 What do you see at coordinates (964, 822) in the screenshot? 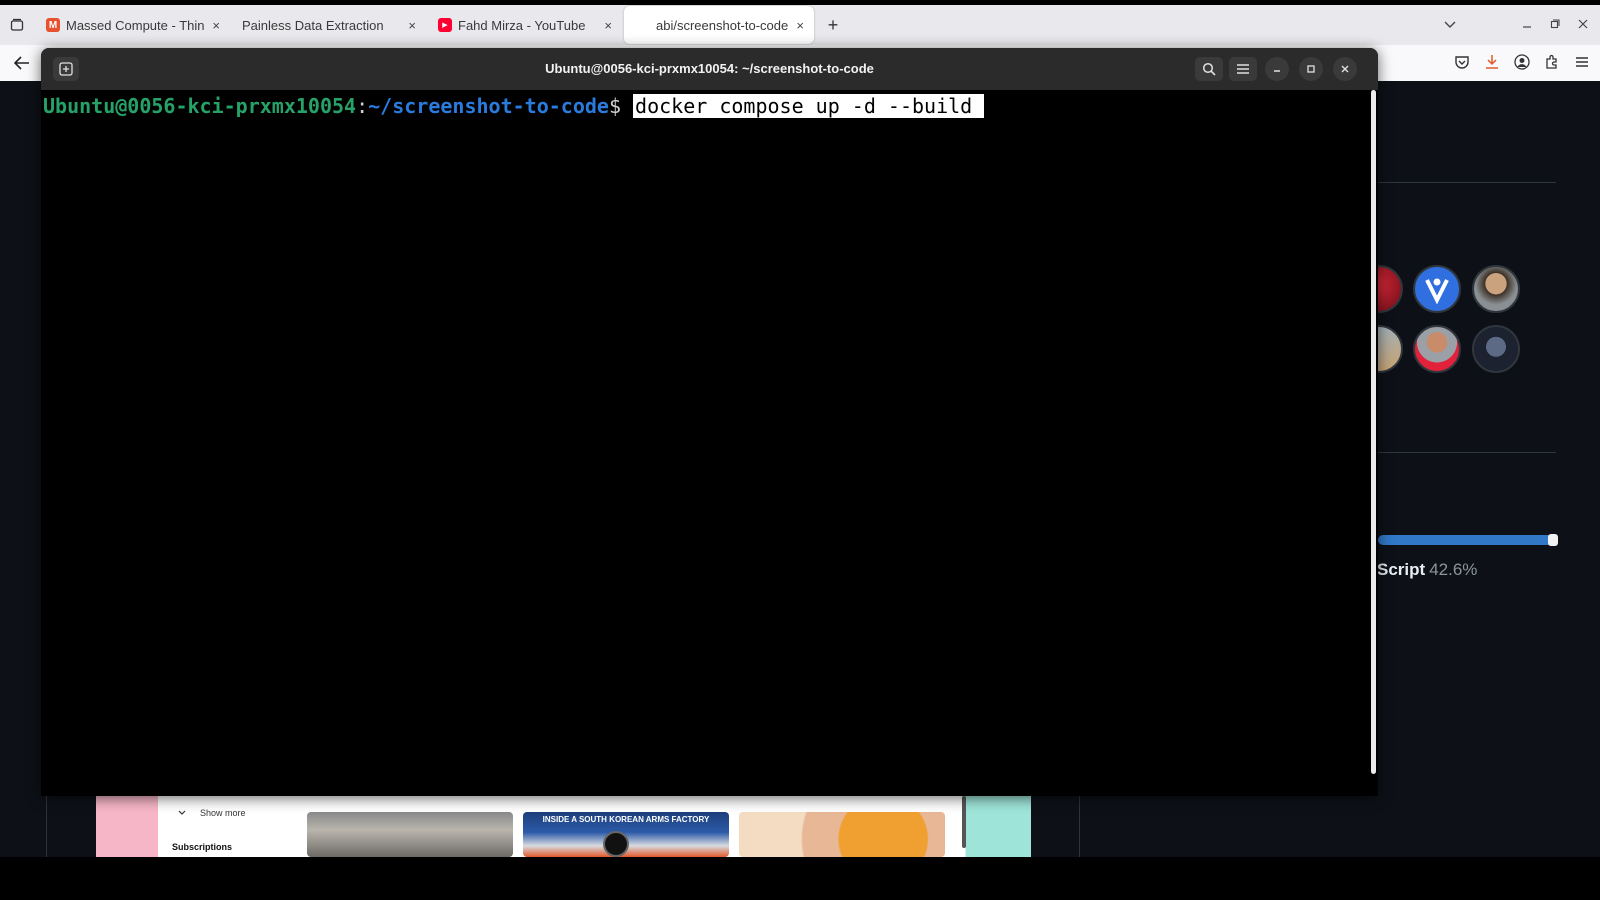
I see `scrollbar` at bounding box center [964, 822].